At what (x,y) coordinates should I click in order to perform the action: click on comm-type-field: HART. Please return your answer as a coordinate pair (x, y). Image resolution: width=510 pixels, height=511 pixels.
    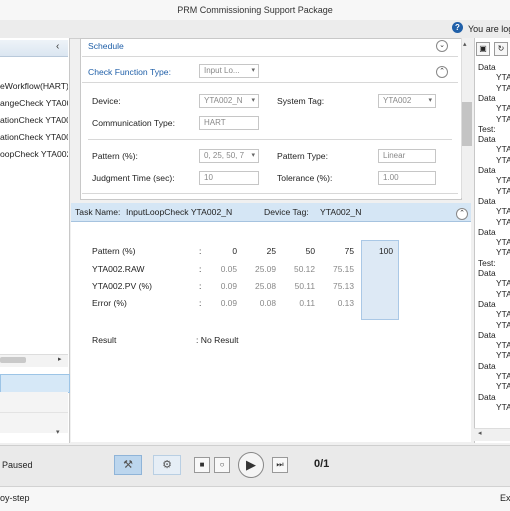
    Looking at the image, I should click on (229, 123).